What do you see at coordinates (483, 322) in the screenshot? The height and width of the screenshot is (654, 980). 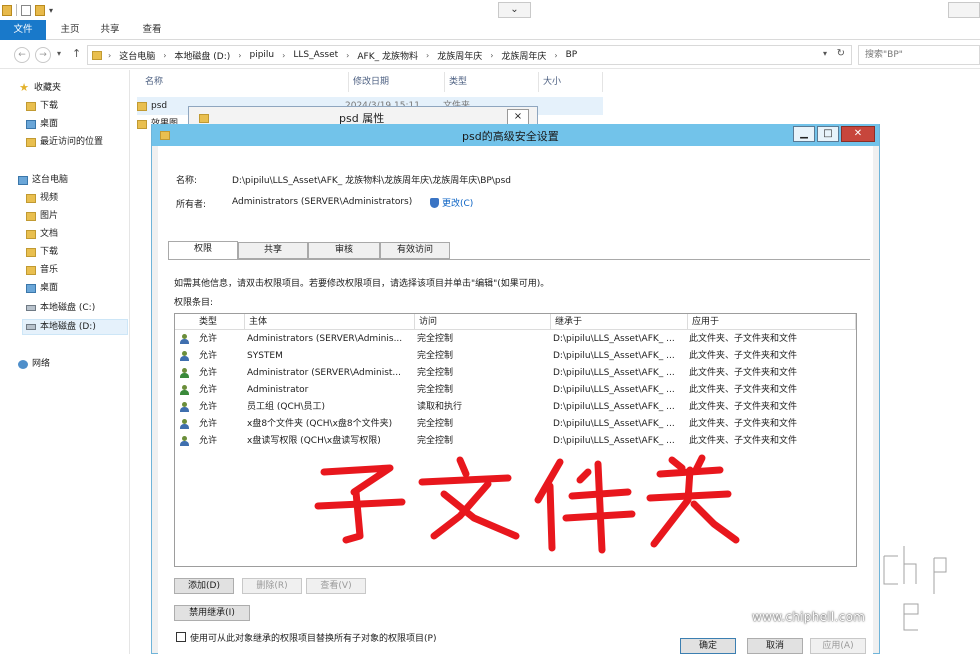 I see `column-header-access: 访问` at bounding box center [483, 322].